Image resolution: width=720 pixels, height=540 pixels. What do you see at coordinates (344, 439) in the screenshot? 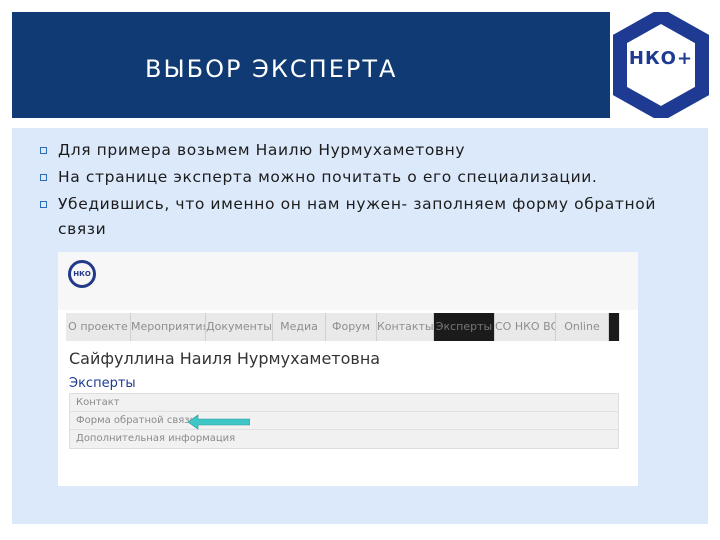
I see `menu-row-additional-info: Дополнительная информация` at bounding box center [344, 439].